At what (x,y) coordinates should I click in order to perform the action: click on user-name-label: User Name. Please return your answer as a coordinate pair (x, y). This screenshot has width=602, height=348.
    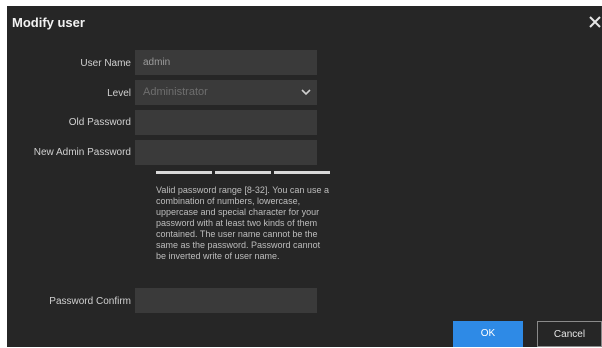
    Looking at the image, I should click on (105, 63).